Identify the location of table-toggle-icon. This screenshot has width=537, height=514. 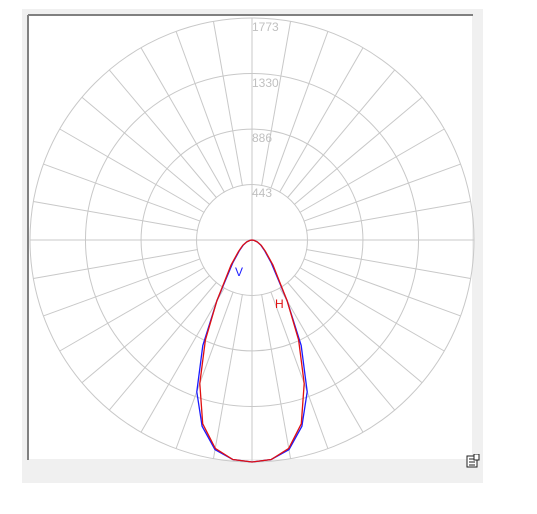
(473, 460).